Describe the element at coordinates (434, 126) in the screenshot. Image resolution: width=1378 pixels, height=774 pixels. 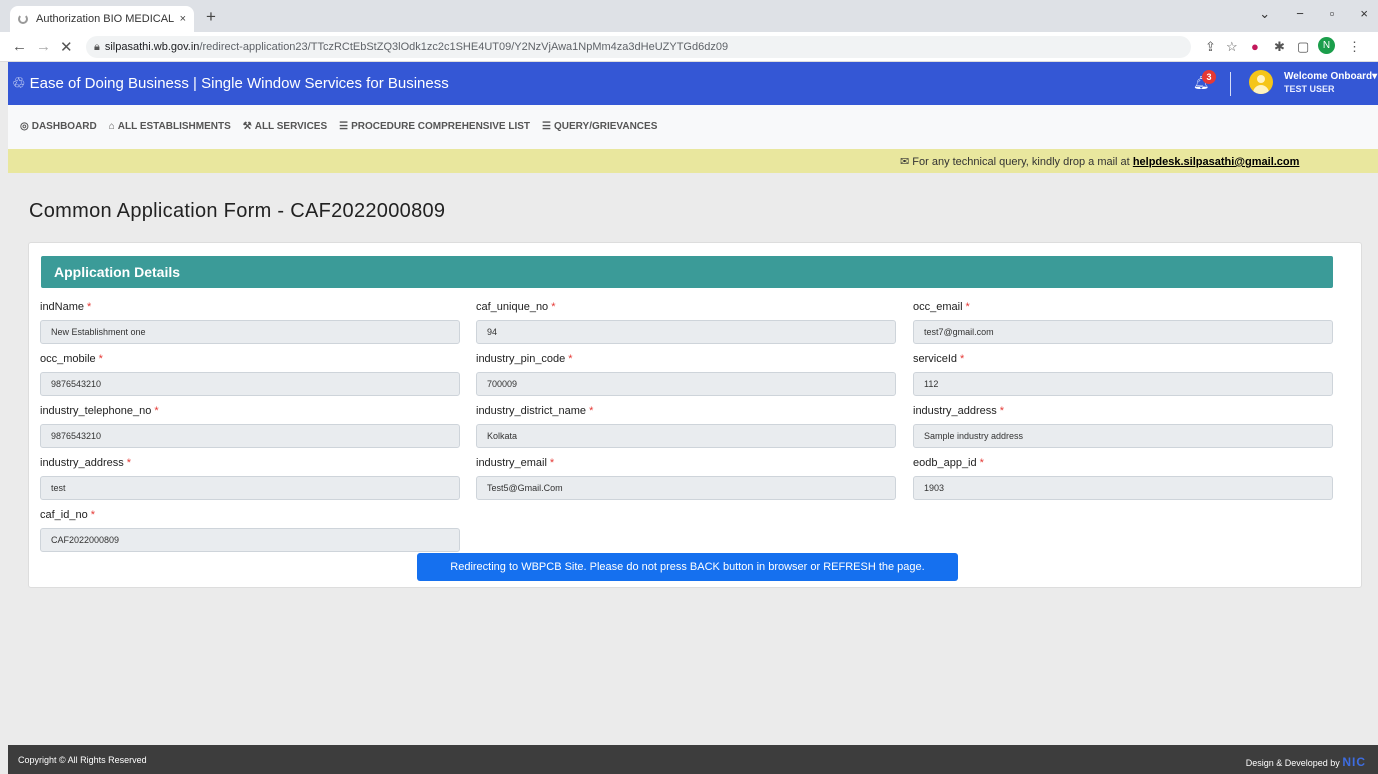
I see `menu-item-procedure-list: ☰ PROCEDURE COMPREHENSIVE LIST` at that location.